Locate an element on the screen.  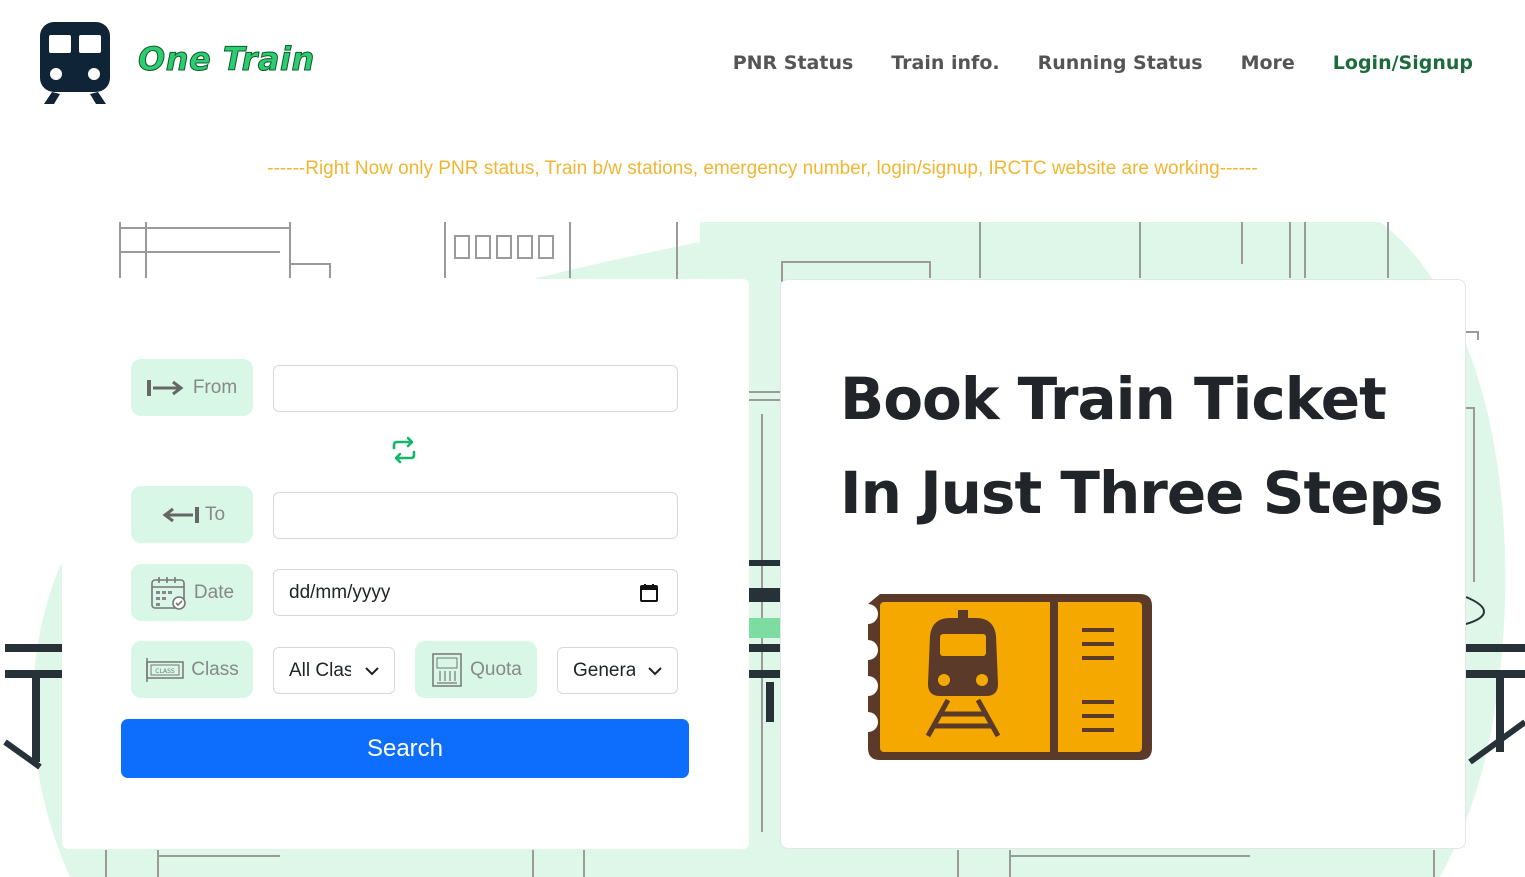
search-button: Search is located at coordinates (405, 748).